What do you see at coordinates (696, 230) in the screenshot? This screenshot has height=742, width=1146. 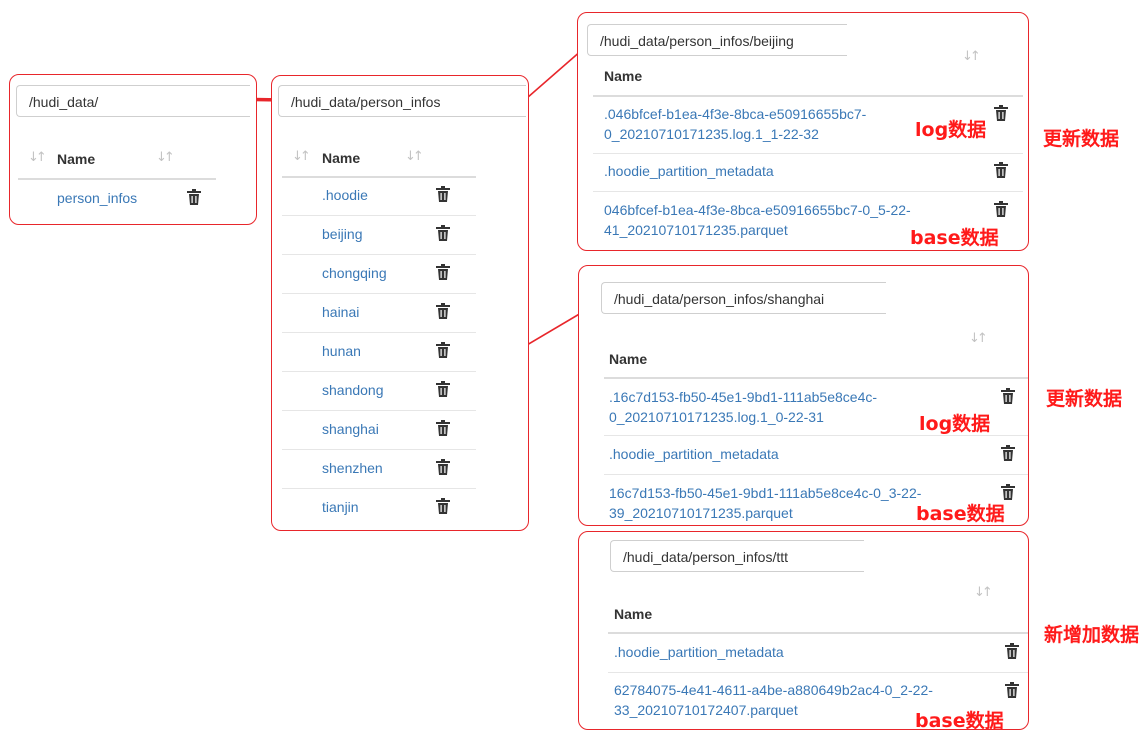 I see `list-item-line: 41_20210710171235.parquet` at bounding box center [696, 230].